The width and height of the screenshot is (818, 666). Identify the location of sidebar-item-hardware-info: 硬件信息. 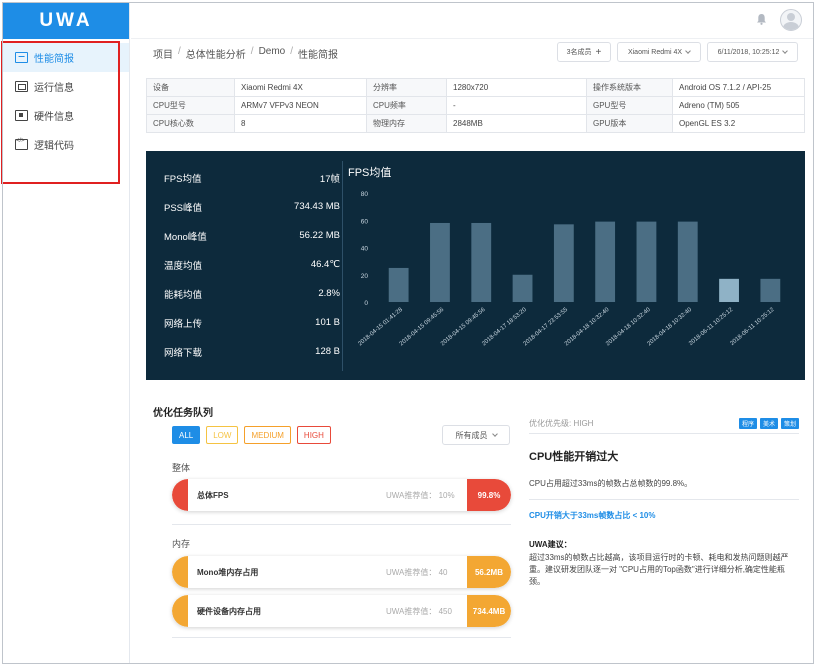
(66, 115).